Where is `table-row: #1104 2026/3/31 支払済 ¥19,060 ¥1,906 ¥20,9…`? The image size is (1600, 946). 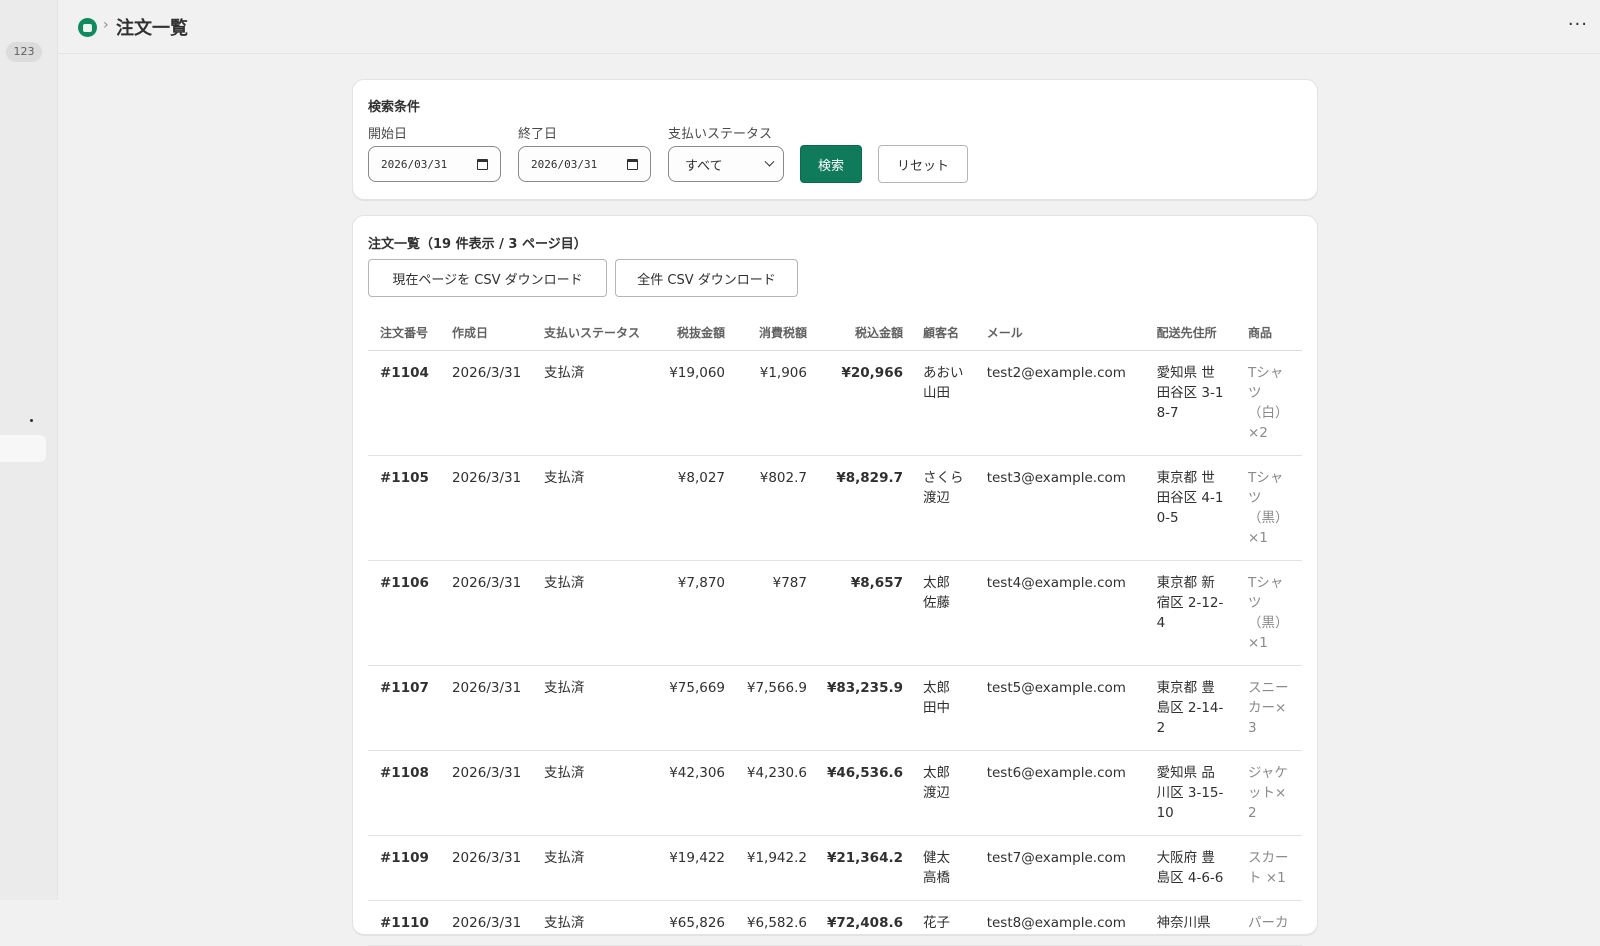 table-row: #1104 2026/3/31 支払済 ¥19,060 ¥1,906 ¥20,9… is located at coordinates (835, 403).